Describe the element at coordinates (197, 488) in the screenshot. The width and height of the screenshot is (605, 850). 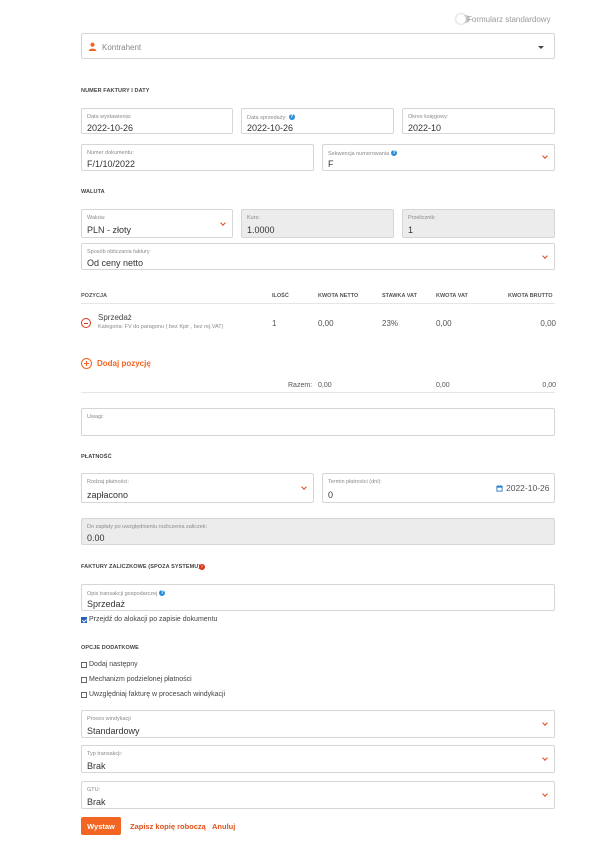
I see `payment-type-select: Rodzaj płatności: zapłacono` at that location.